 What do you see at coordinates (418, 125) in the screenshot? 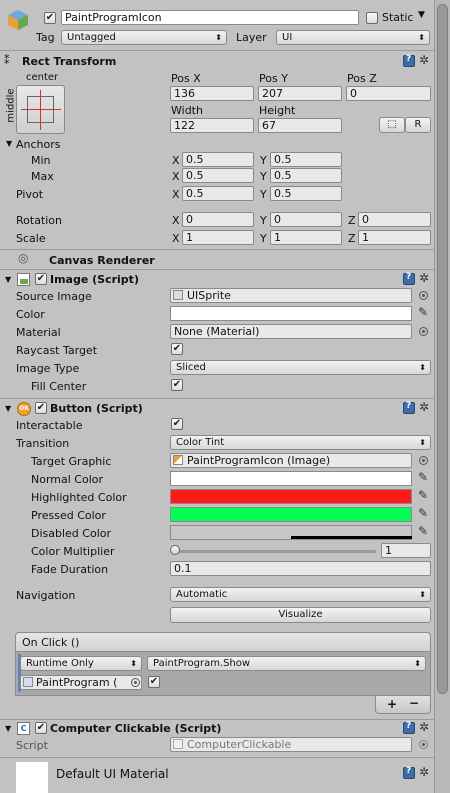
I see `raw-edit-button: R` at bounding box center [418, 125].